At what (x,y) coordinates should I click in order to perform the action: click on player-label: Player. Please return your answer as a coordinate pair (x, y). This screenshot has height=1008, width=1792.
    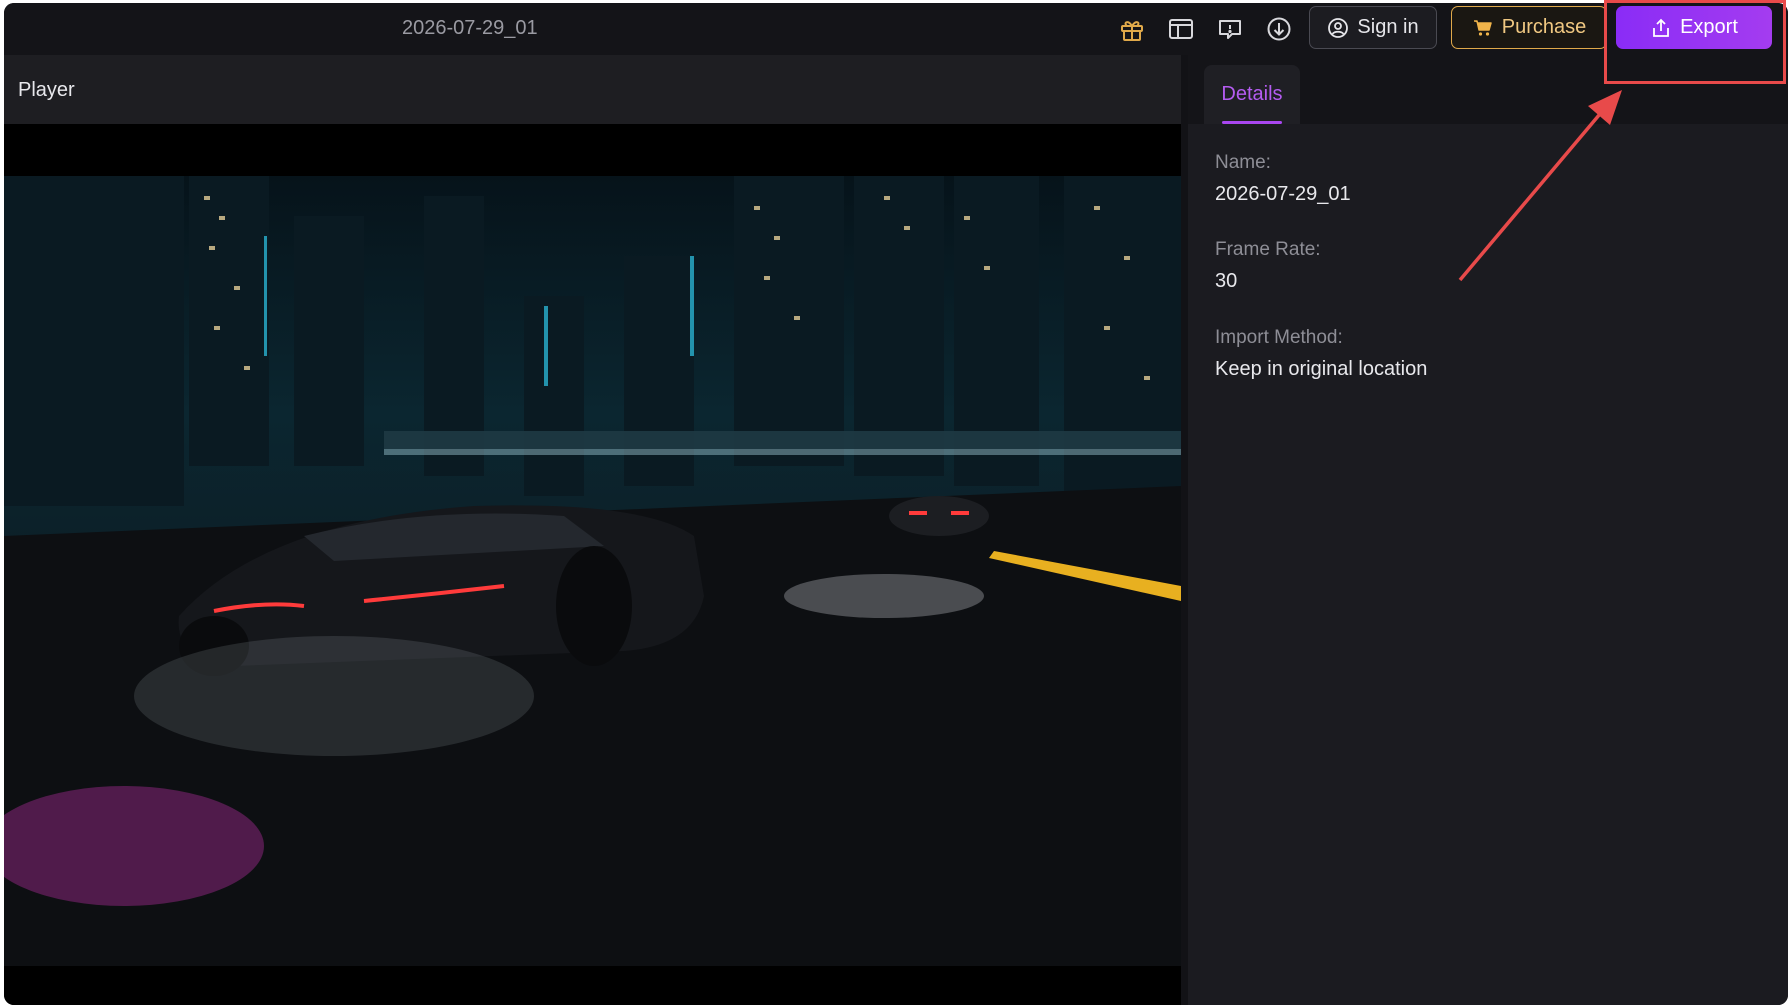
    Looking at the image, I should click on (46, 90).